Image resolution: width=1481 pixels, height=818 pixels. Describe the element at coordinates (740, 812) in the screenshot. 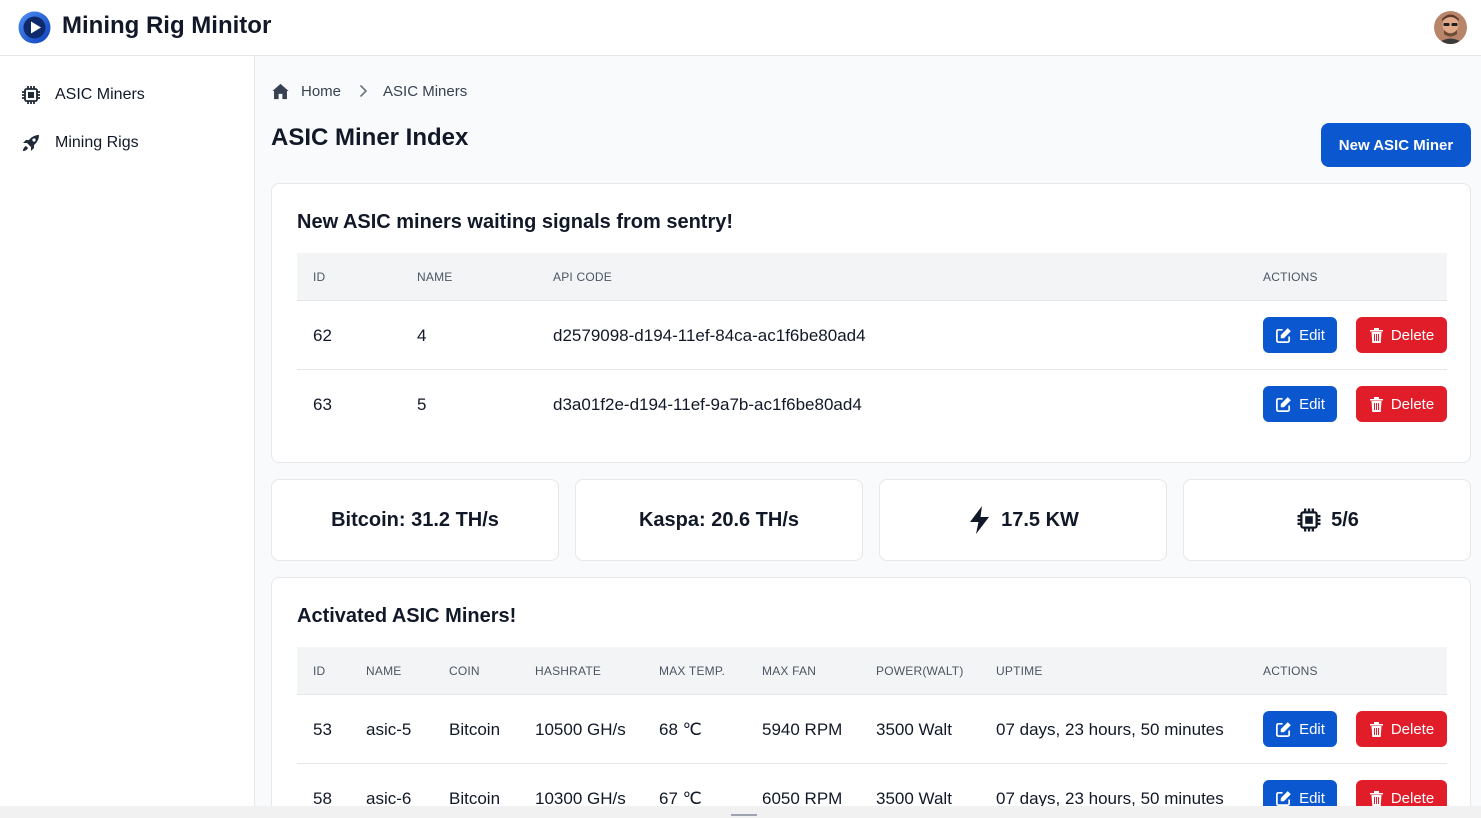

I see `horizontal-scrollbar` at that location.